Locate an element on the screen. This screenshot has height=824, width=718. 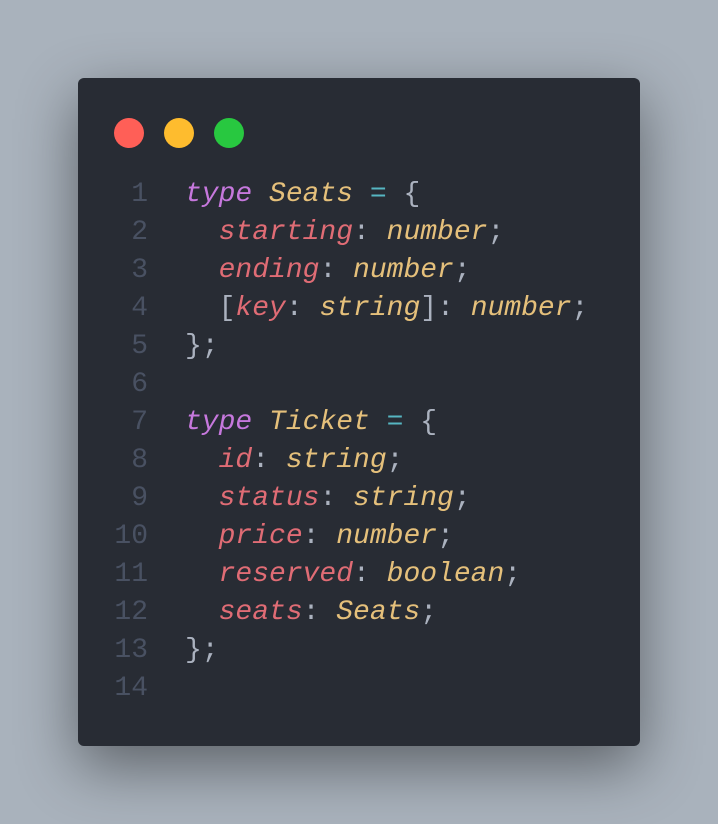
code-line: 13}; is located at coordinates (359, 651).